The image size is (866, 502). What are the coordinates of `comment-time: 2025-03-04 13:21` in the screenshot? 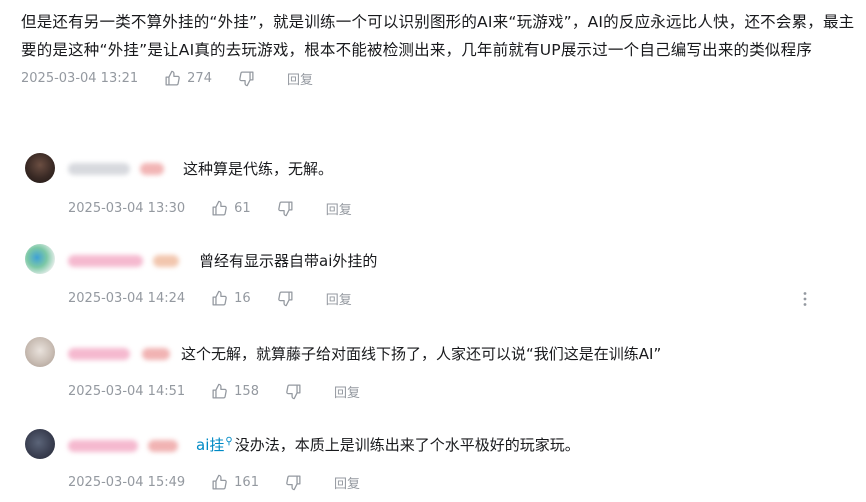 It's located at (80, 78).